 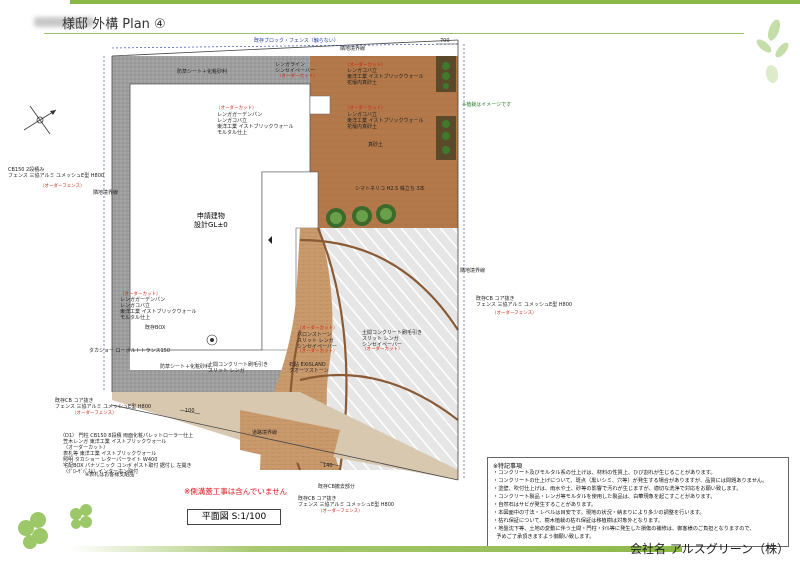 What do you see at coordinates (238, 368) in the screenshot?
I see `slit-left: 土間コンクリート刷毛引き スリット レンガ` at bounding box center [238, 368].